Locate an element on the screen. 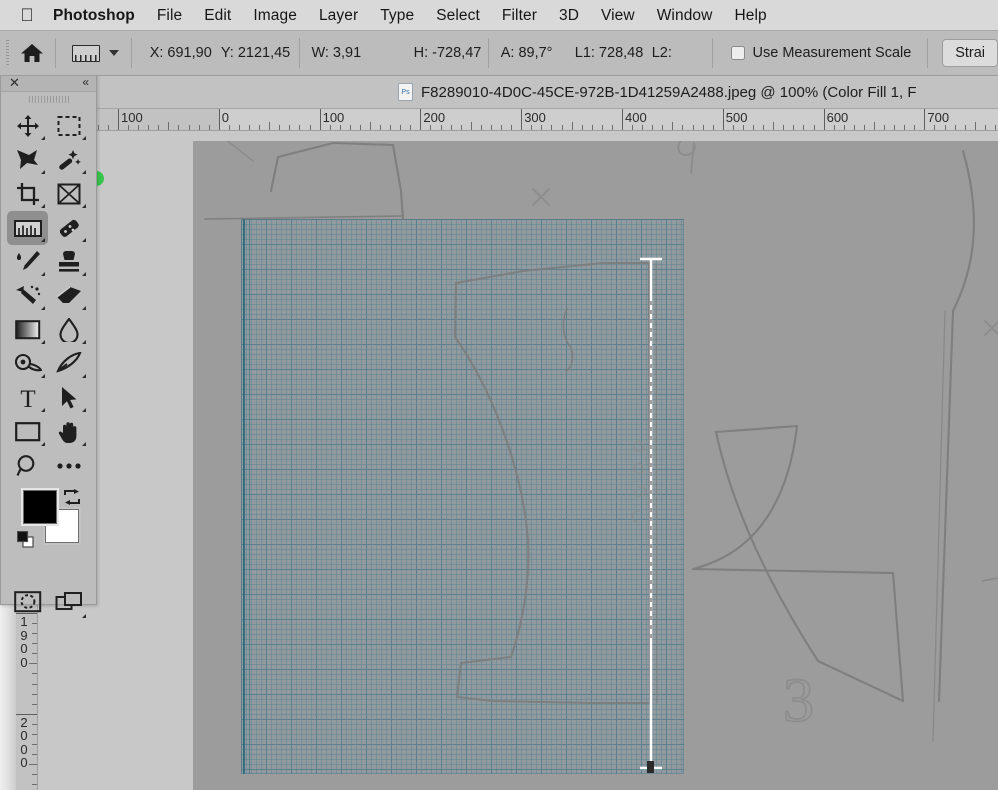 This screenshot has height=790, width=998. sketch-wedge-right-edge is located at coordinates (898, 637).